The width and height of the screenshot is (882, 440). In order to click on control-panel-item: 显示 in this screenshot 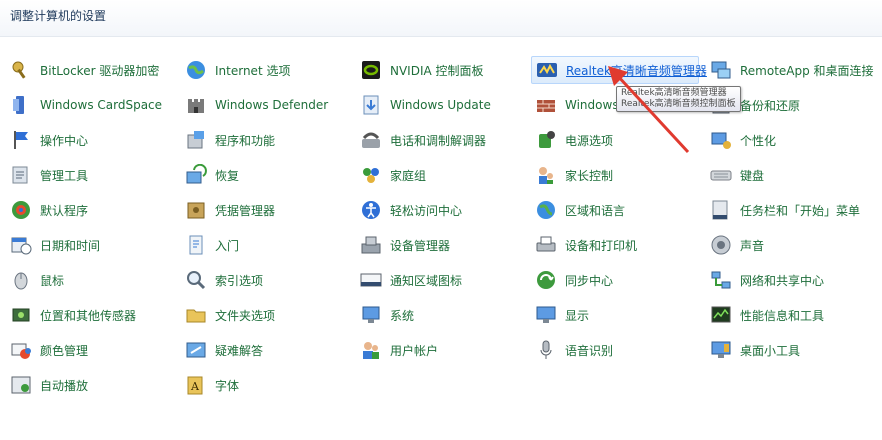, I will do `click(616, 315)`.